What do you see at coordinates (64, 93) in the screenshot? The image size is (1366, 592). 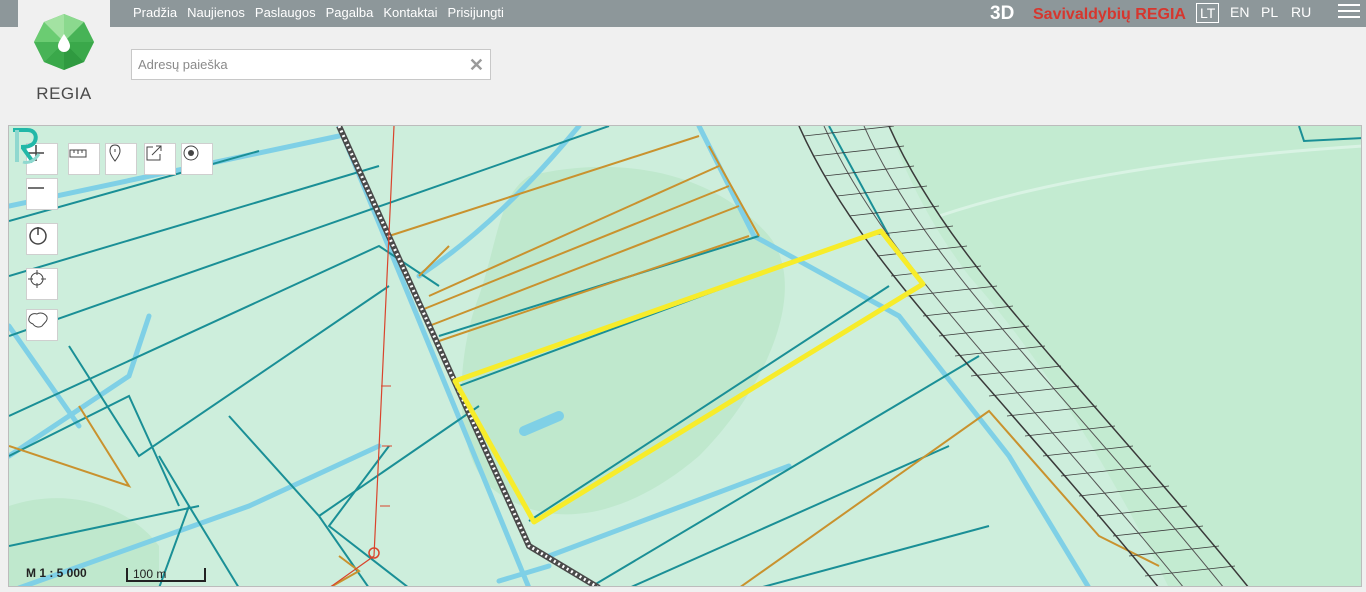 I see `logo-text: REGIA` at bounding box center [64, 93].